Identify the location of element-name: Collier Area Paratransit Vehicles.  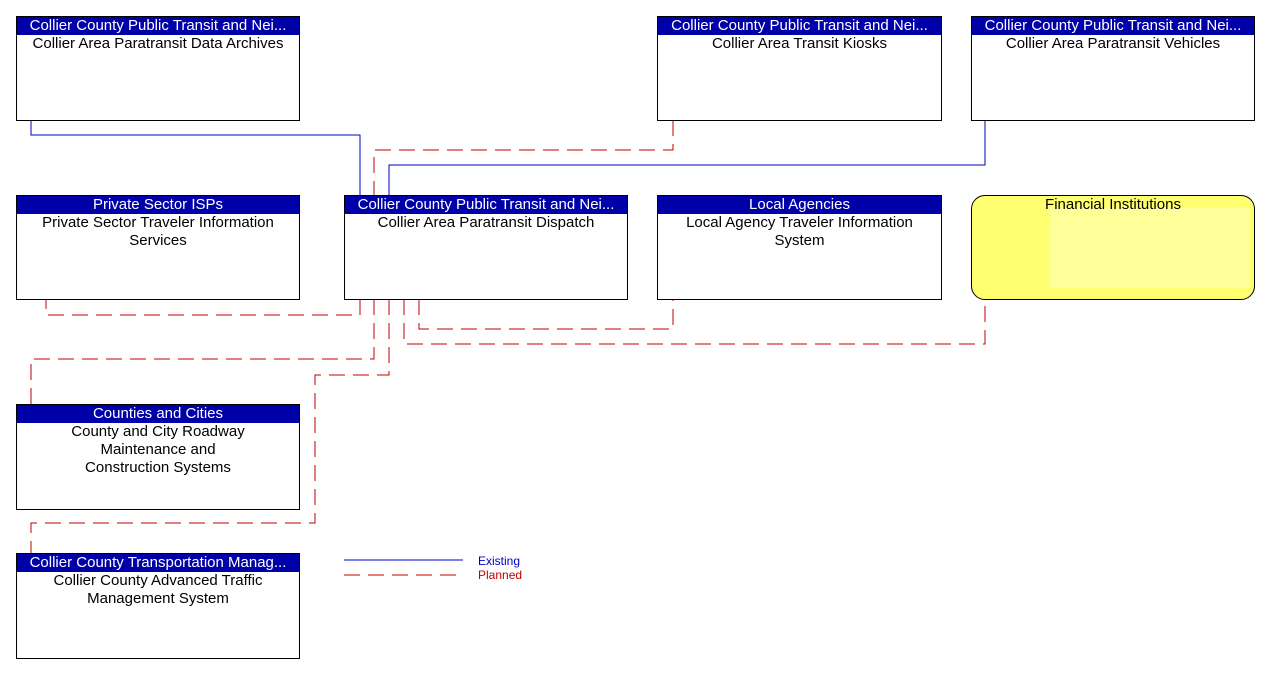
(1113, 43).